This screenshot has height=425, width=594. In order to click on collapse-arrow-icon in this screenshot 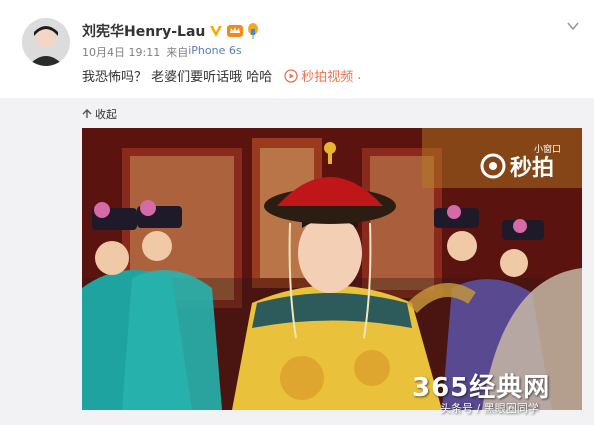, I will do `click(87, 113)`.